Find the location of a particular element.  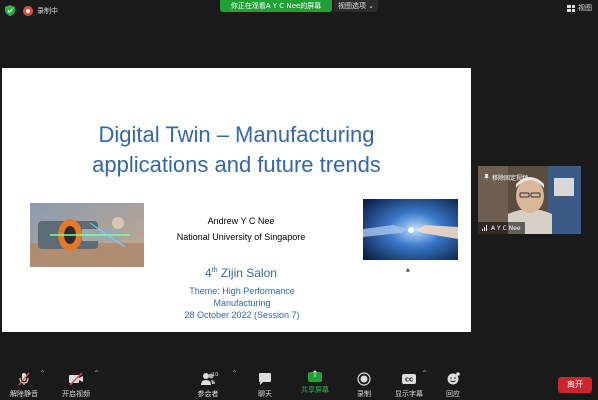

share-screen-icon is located at coordinates (315, 376).